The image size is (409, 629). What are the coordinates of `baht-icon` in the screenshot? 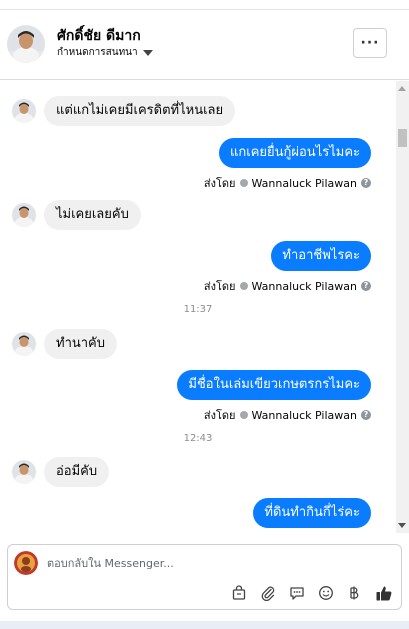 It's located at (354, 593).